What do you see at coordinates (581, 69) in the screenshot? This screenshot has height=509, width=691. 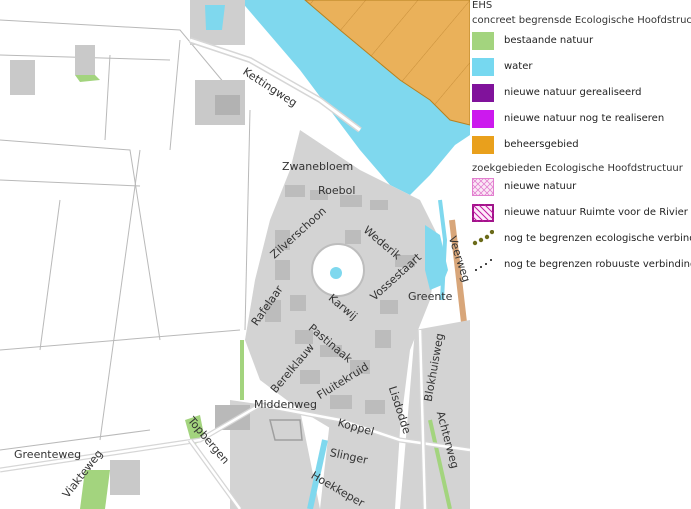 I see `legend-item-water: water` at bounding box center [581, 69].